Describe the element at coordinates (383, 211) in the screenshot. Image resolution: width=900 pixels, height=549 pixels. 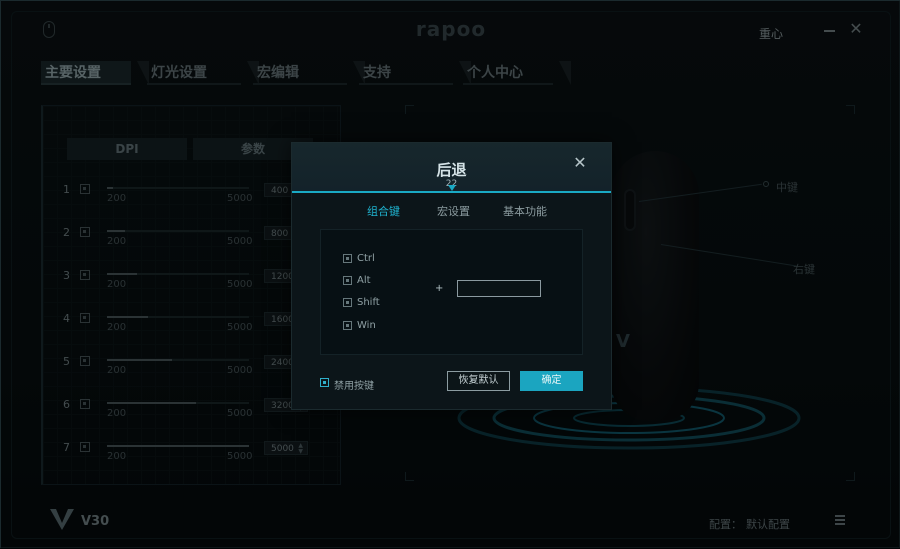
I see `dialog-tab-combo-key: 组合键` at that location.